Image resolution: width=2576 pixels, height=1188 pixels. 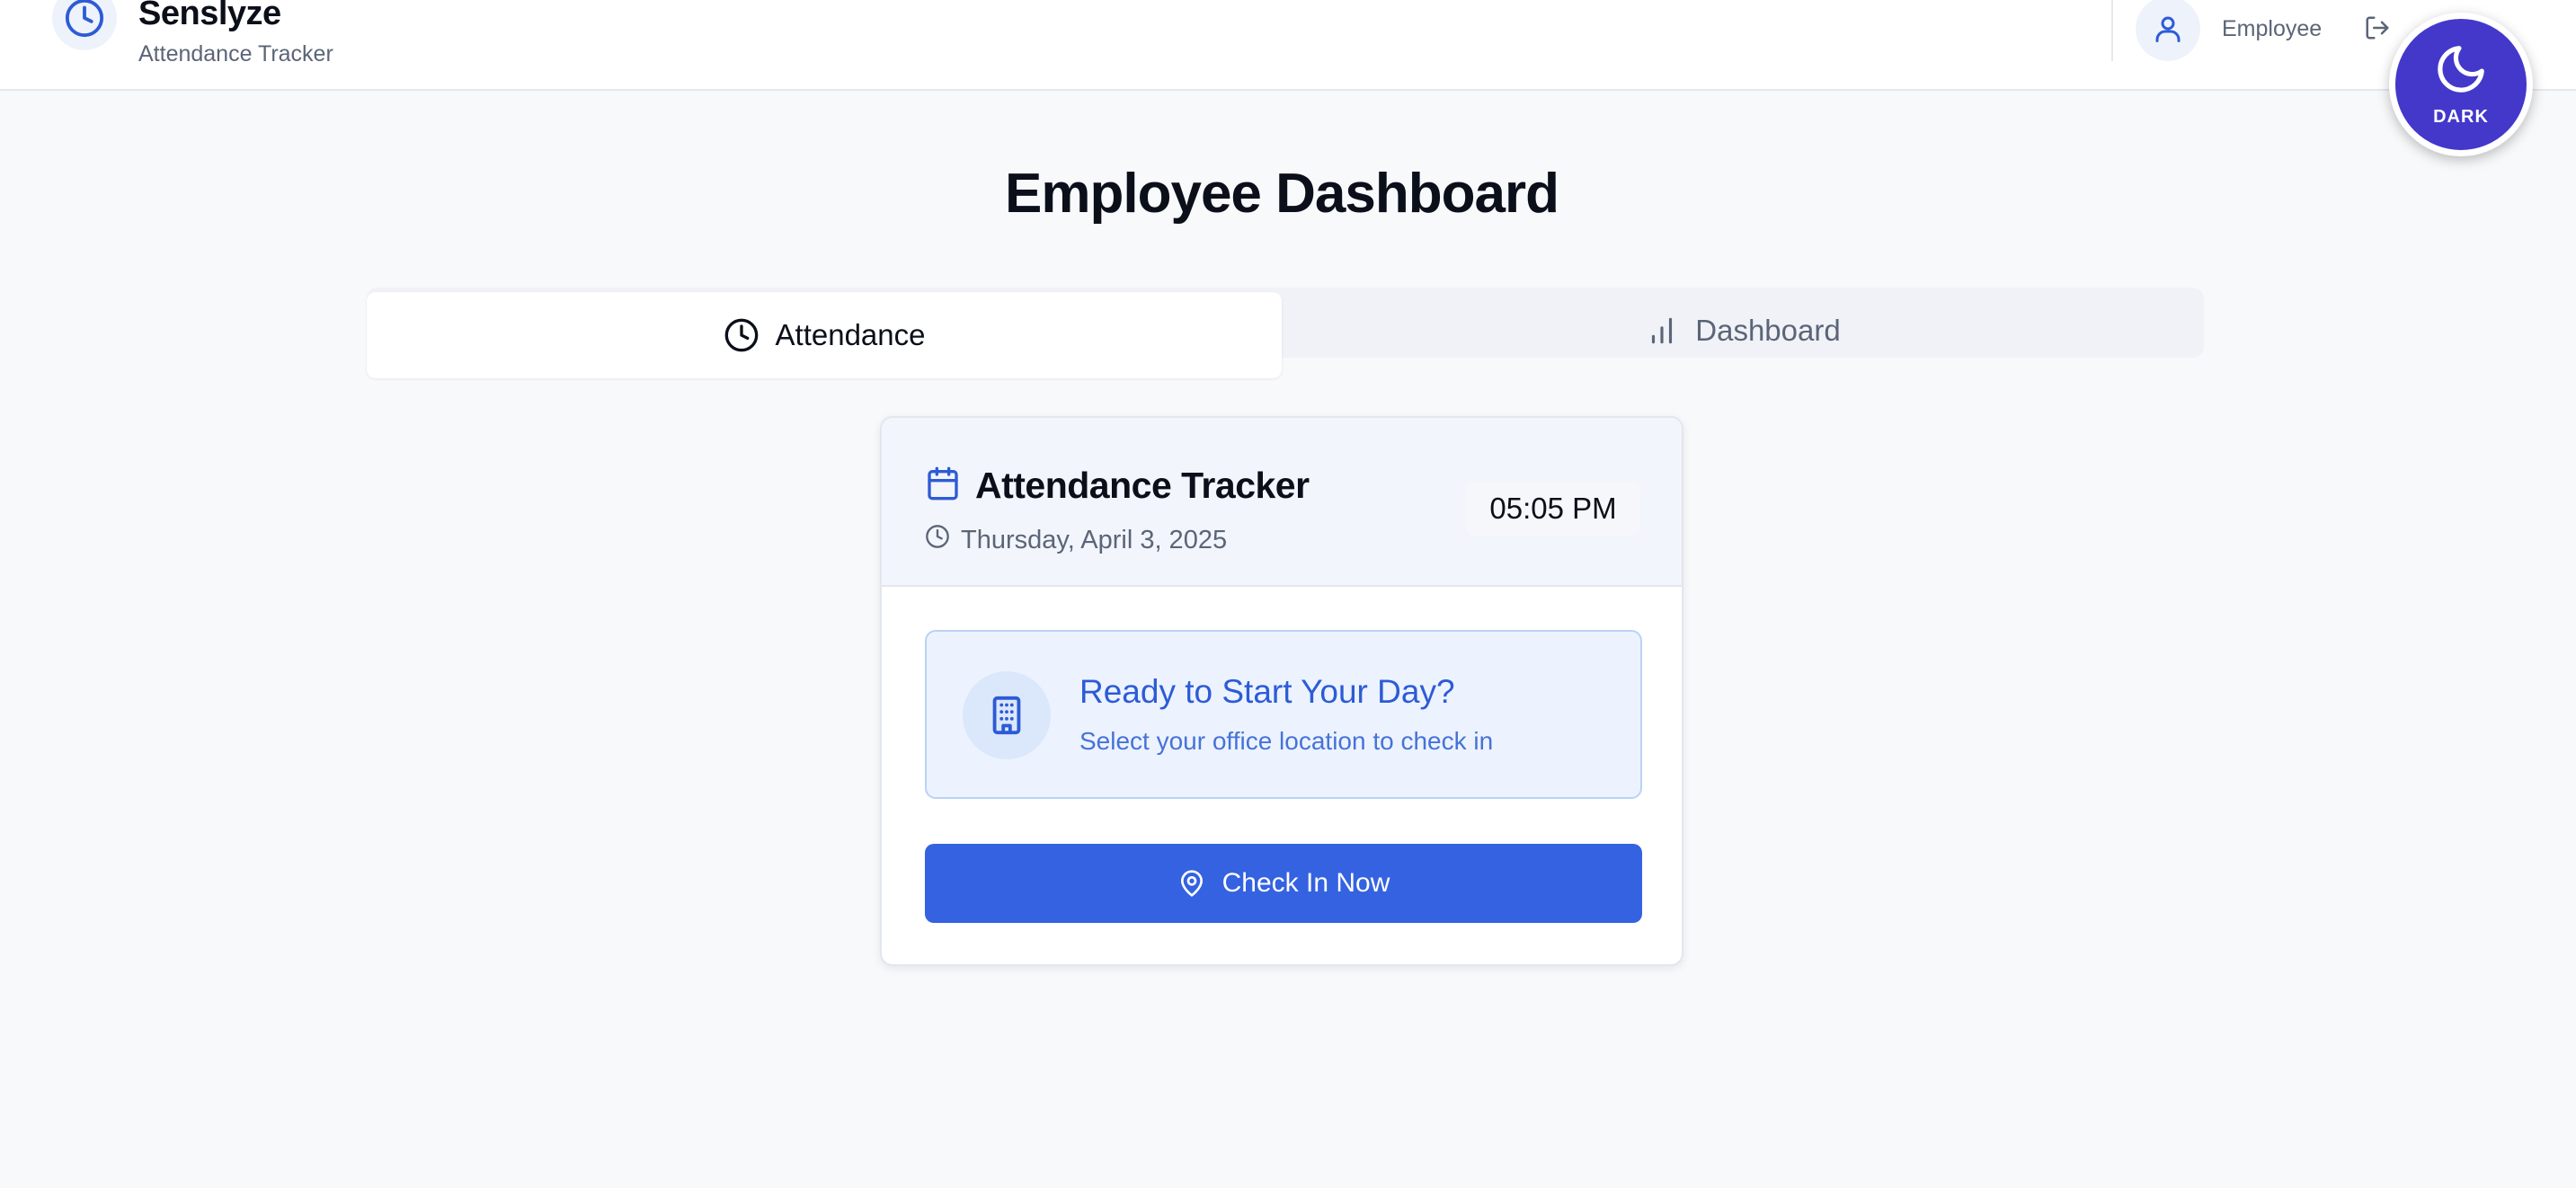 What do you see at coordinates (1094, 539) in the screenshot?
I see `current-date: Thursday, April 3, 2025` at bounding box center [1094, 539].